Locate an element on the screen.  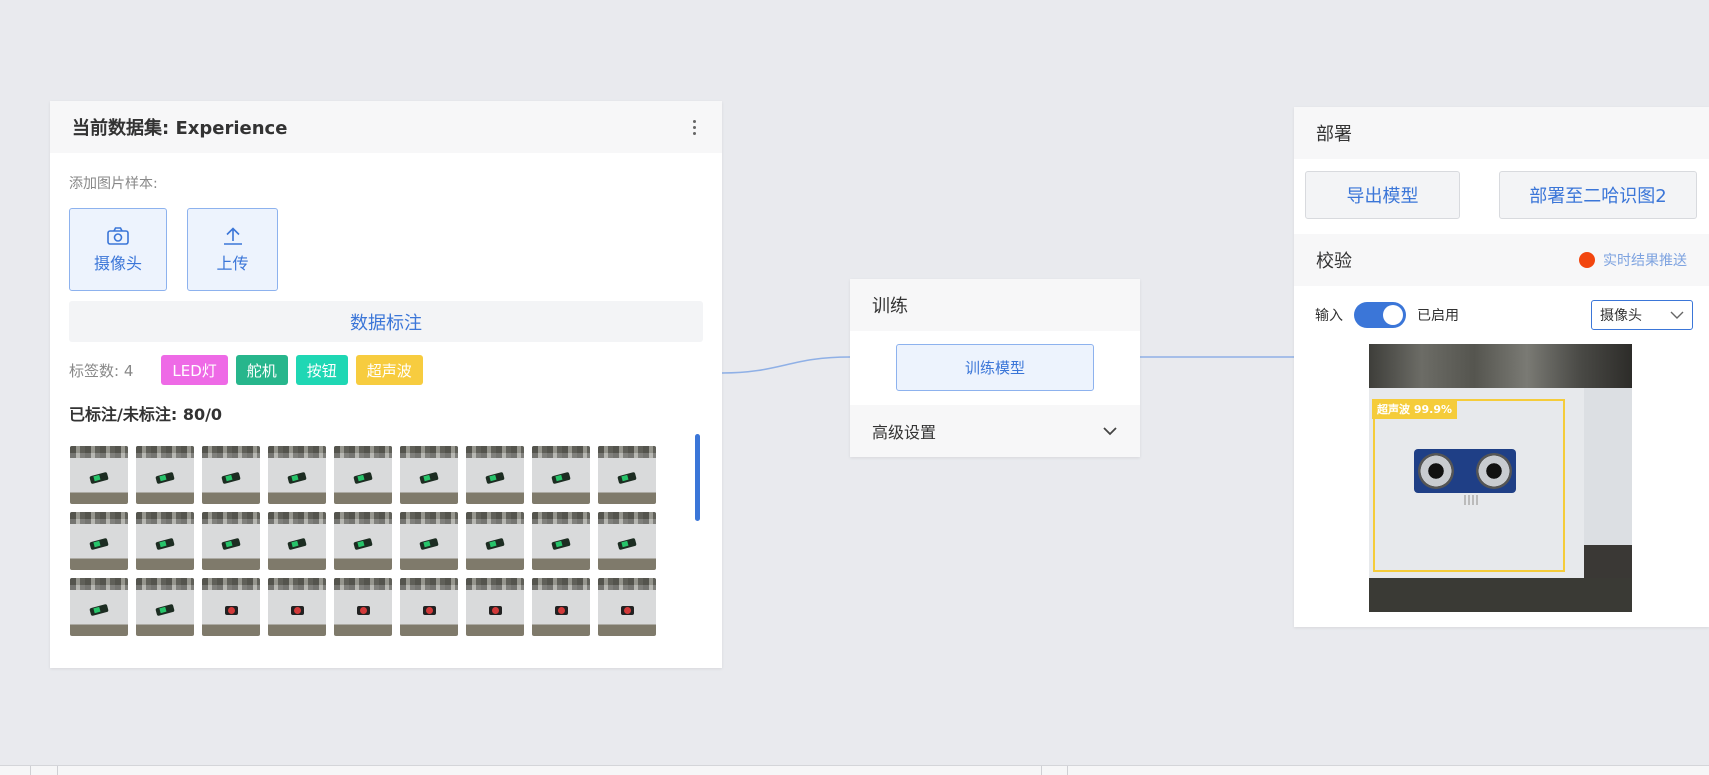
camera-icon is located at coordinates (118, 235).